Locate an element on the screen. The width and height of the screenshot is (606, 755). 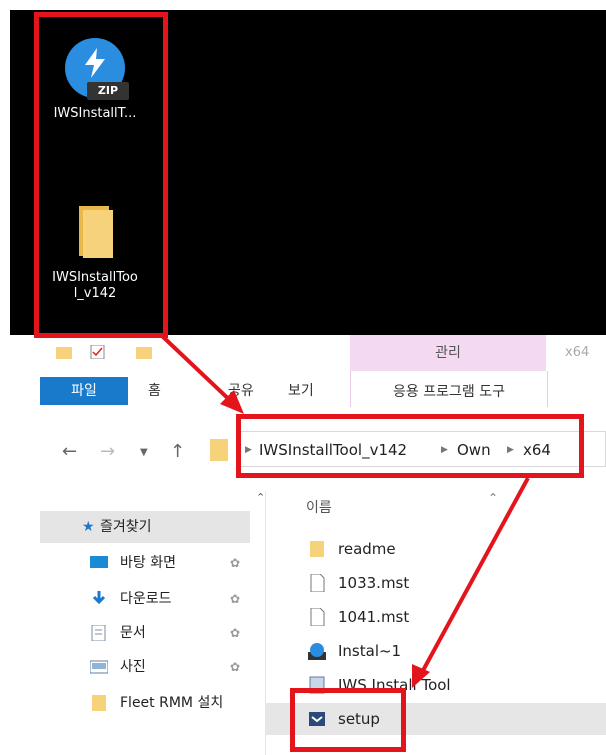
arrow-to-setup is located at coordinates (474, 577).